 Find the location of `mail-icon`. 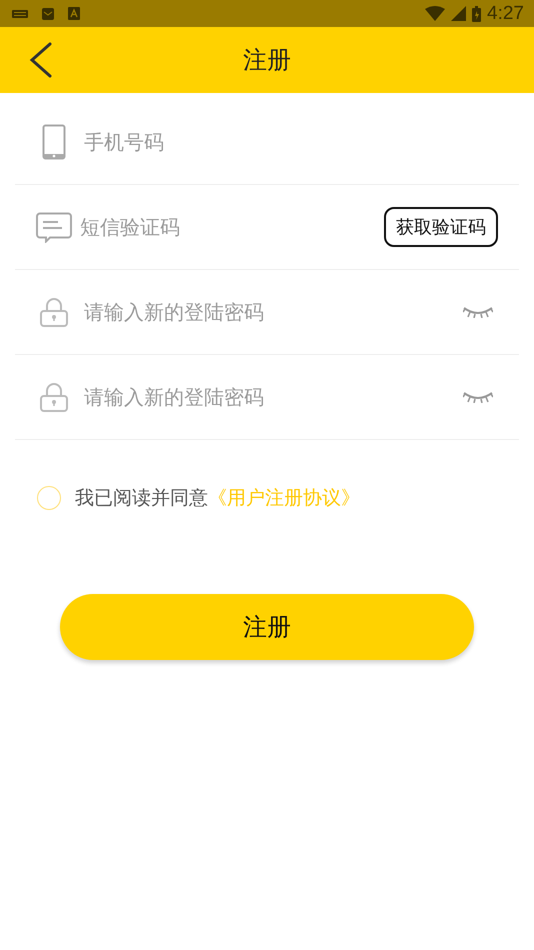

mail-icon is located at coordinates (48, 14).